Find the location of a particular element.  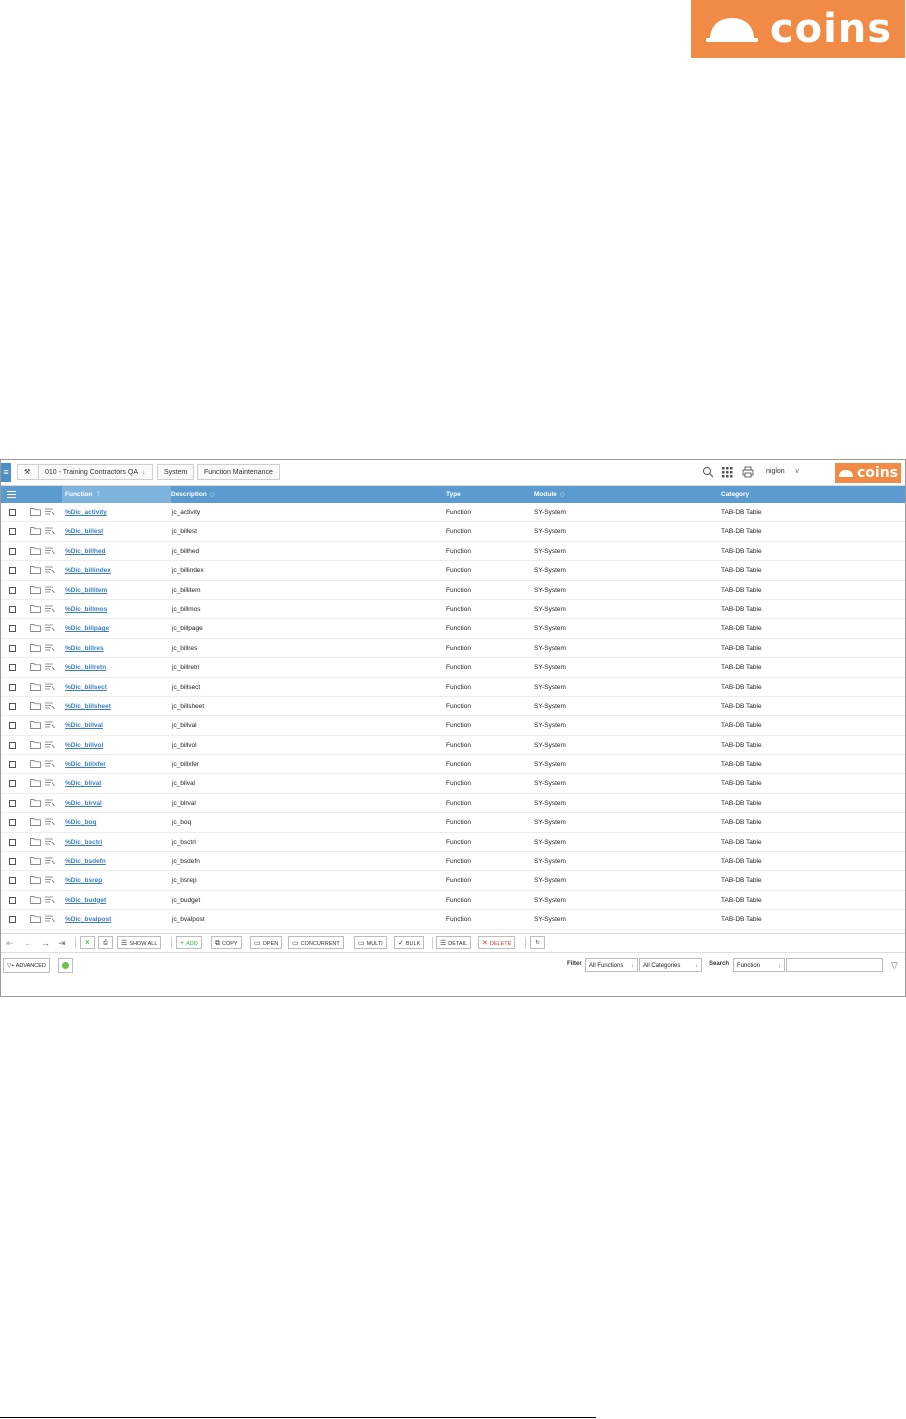

last-page-icon: ⇥ is located at coordinates (62, 943).